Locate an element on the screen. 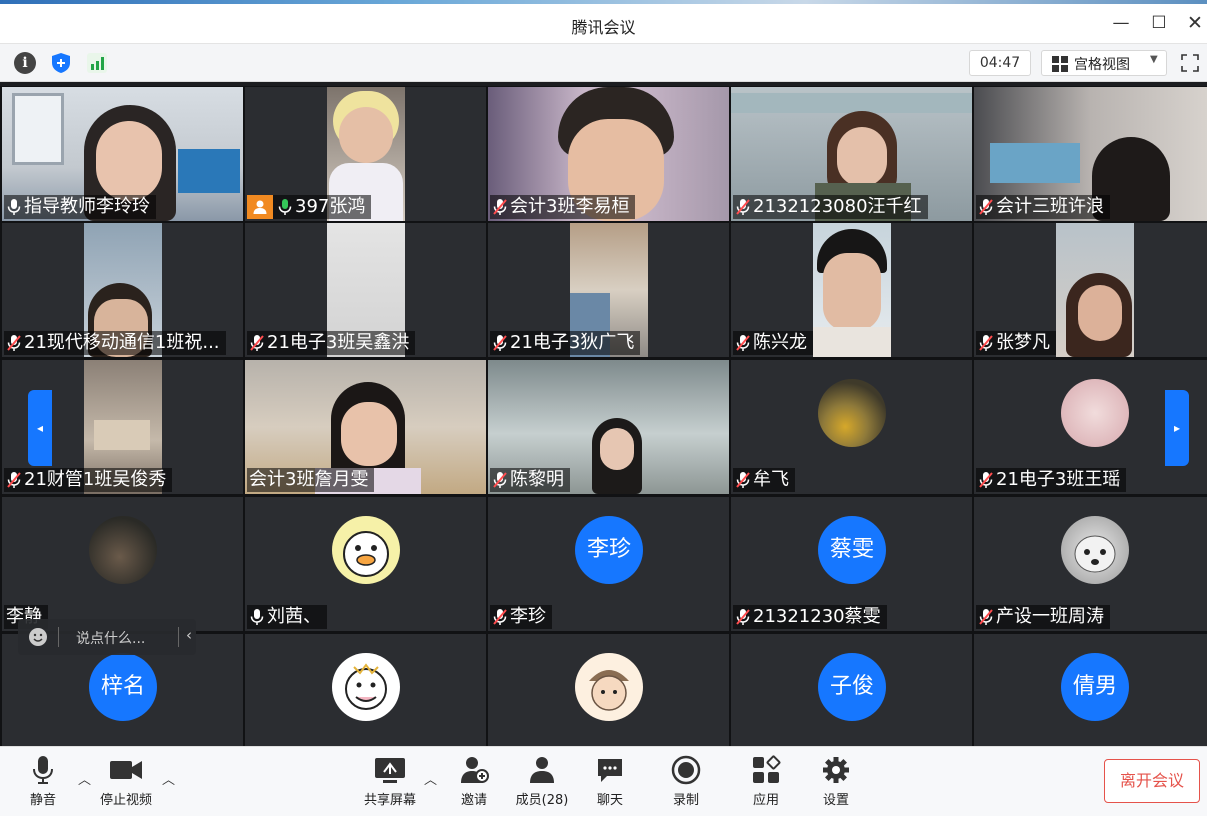 This screenshot has height=816, width=1207. members-button: 成员(28) is located at coordinates (542, 781).